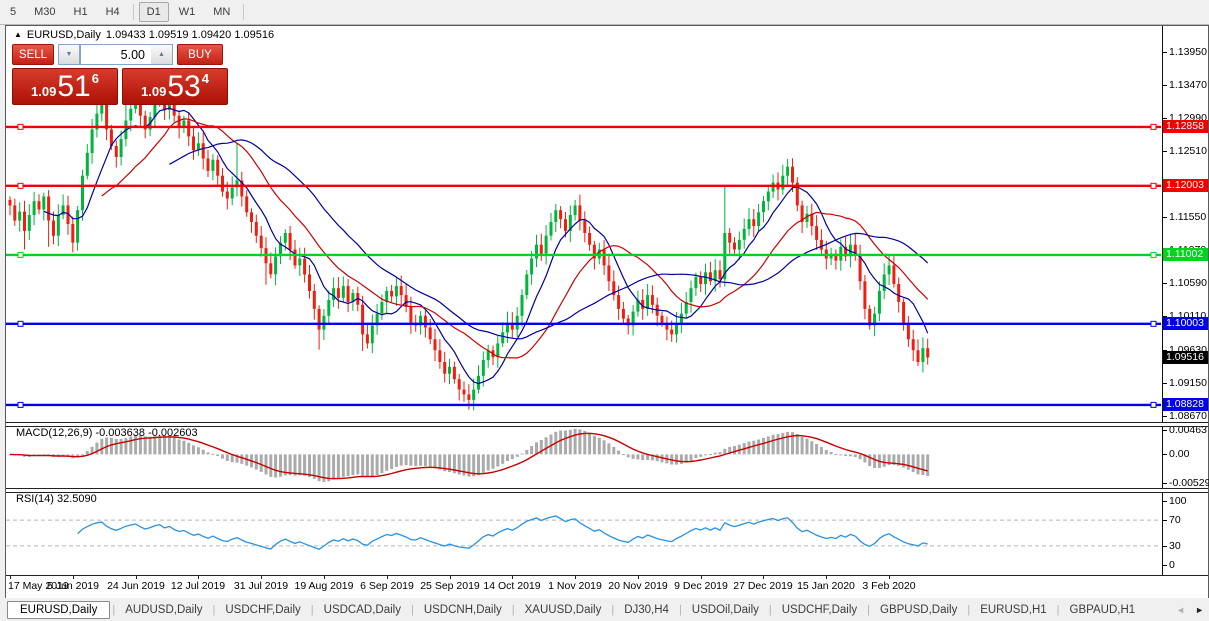  Describe the element at coordinates (1185, 52) in the screenshot. I see `price-axis-tick: 1.13950` at that location.